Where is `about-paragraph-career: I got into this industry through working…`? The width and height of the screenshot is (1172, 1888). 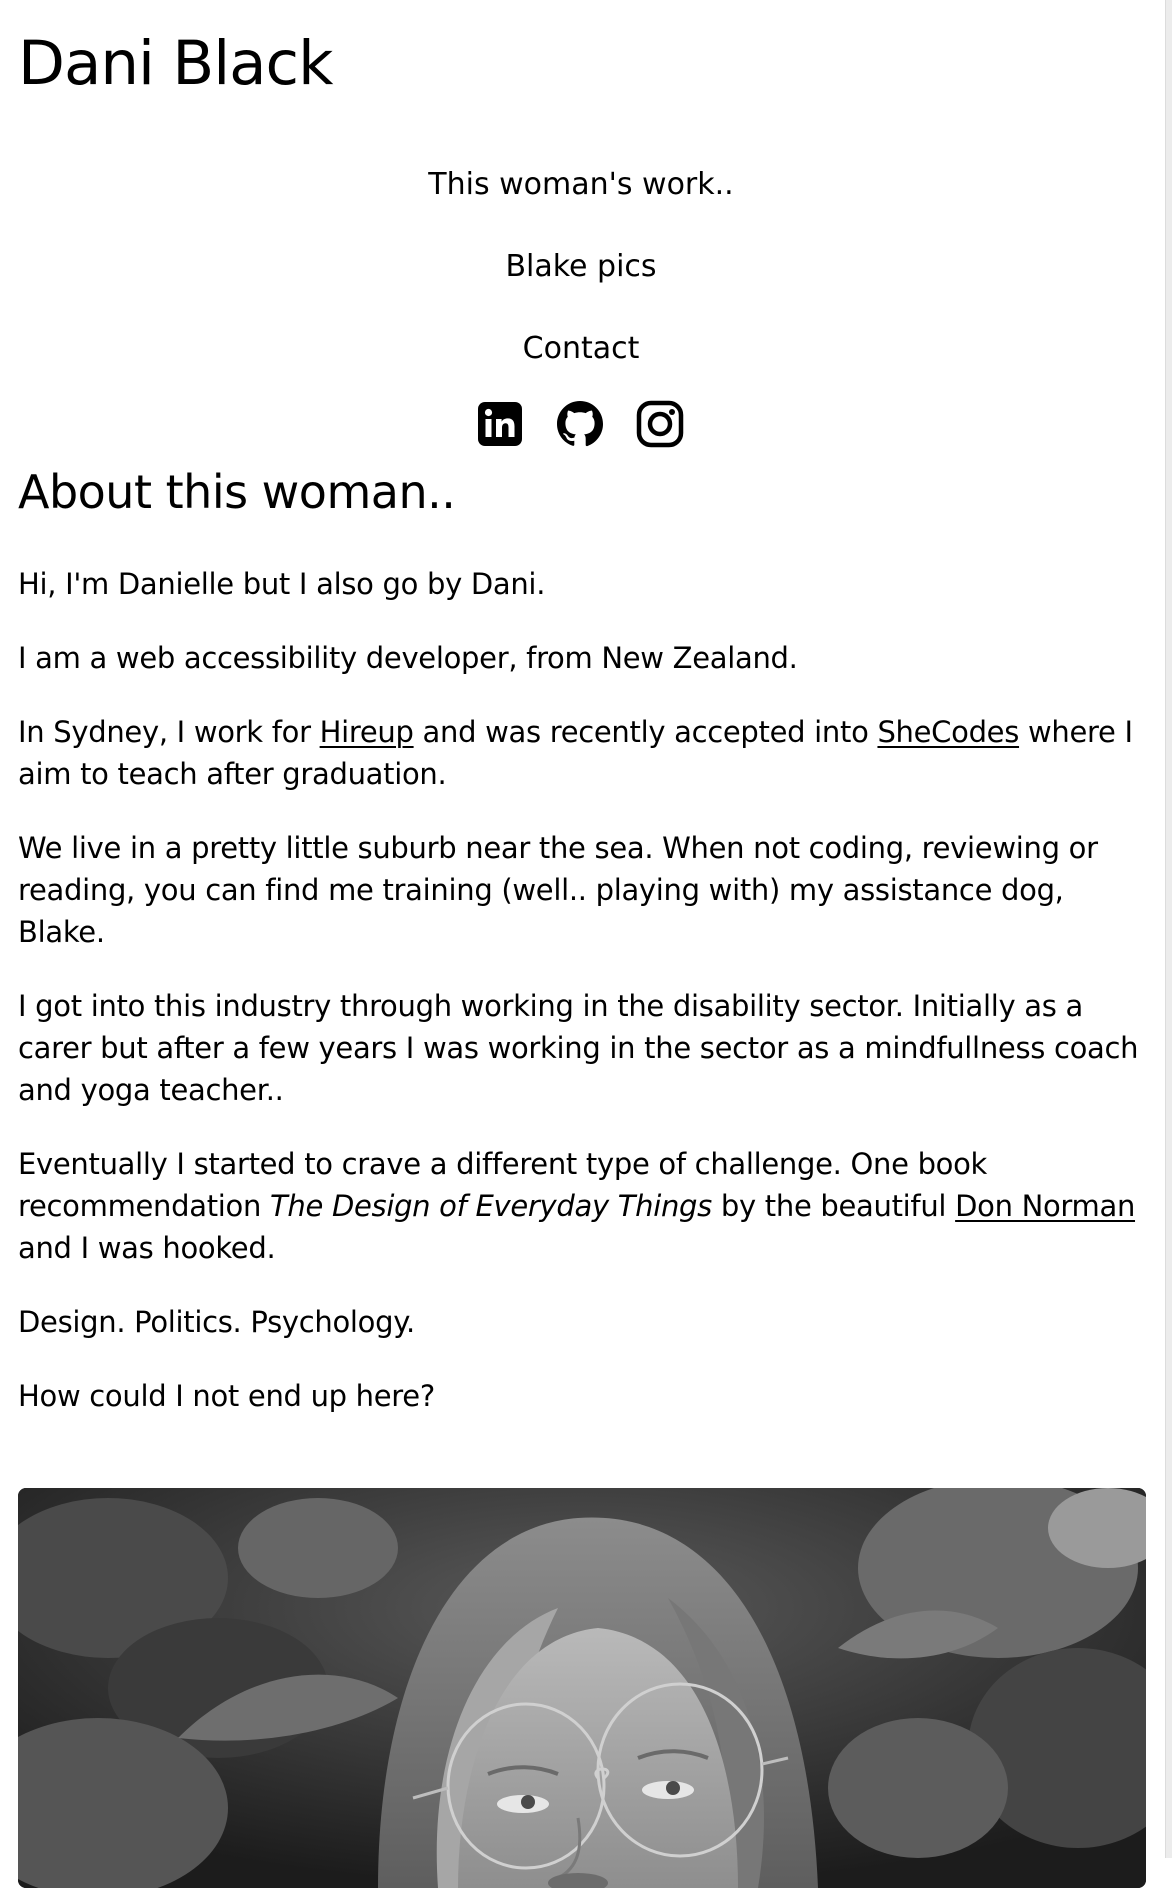 about-paragraph-career: I got into this industry through working… is located at coordinates (578, 1048).